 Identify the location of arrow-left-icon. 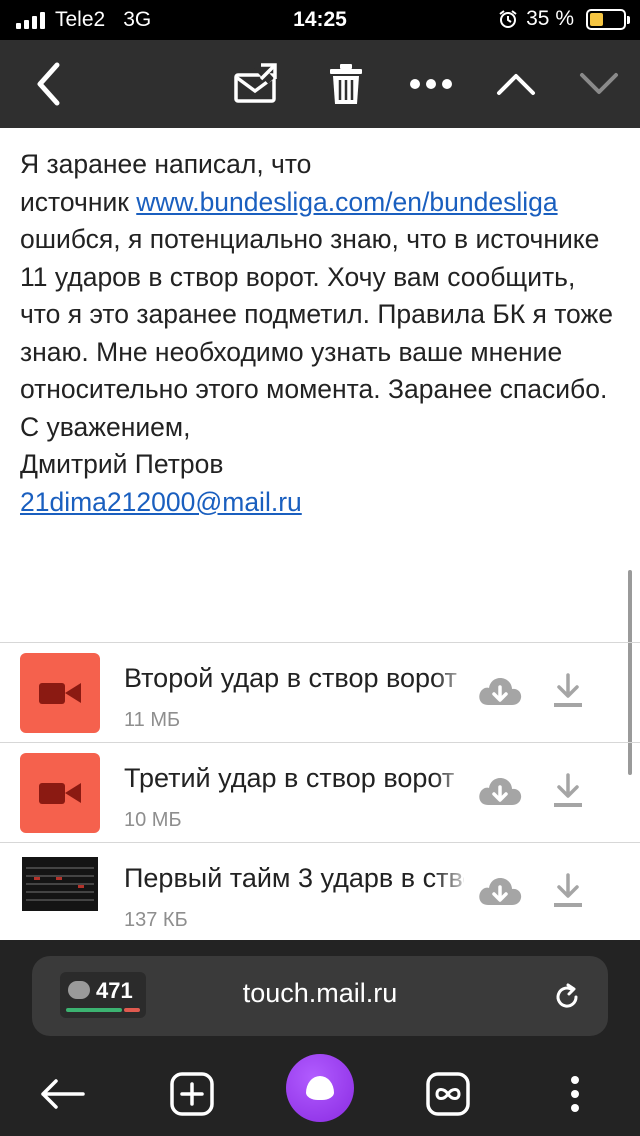
(63, 1094).